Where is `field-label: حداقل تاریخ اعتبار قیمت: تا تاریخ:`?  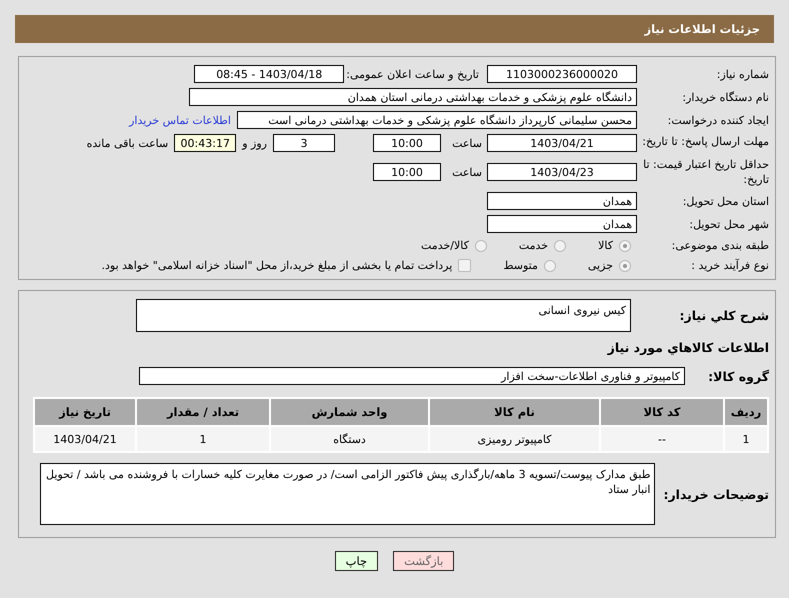 field-label: حداقل تاریخ اعتبار قیمت: تا تاریخ: is located at coordinates (706, 172).